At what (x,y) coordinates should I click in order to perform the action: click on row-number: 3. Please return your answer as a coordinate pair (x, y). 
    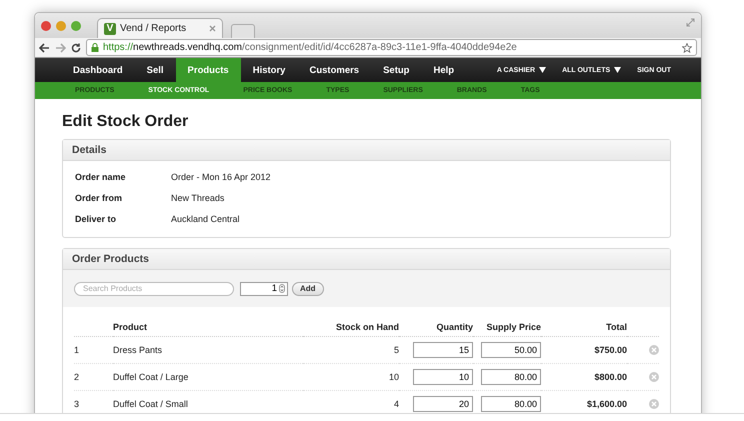
    Looking at the image, I should click on (93, 402).